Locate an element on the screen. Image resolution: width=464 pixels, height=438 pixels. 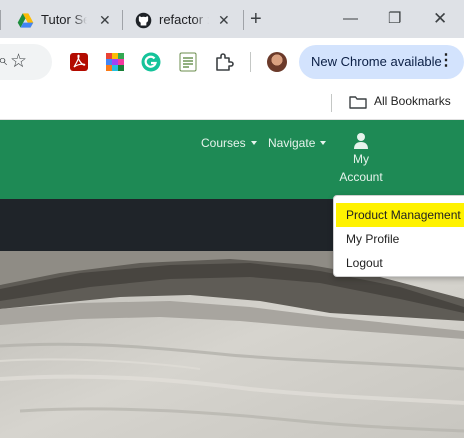
minimize-button: — is located at coordinates (350, 19).